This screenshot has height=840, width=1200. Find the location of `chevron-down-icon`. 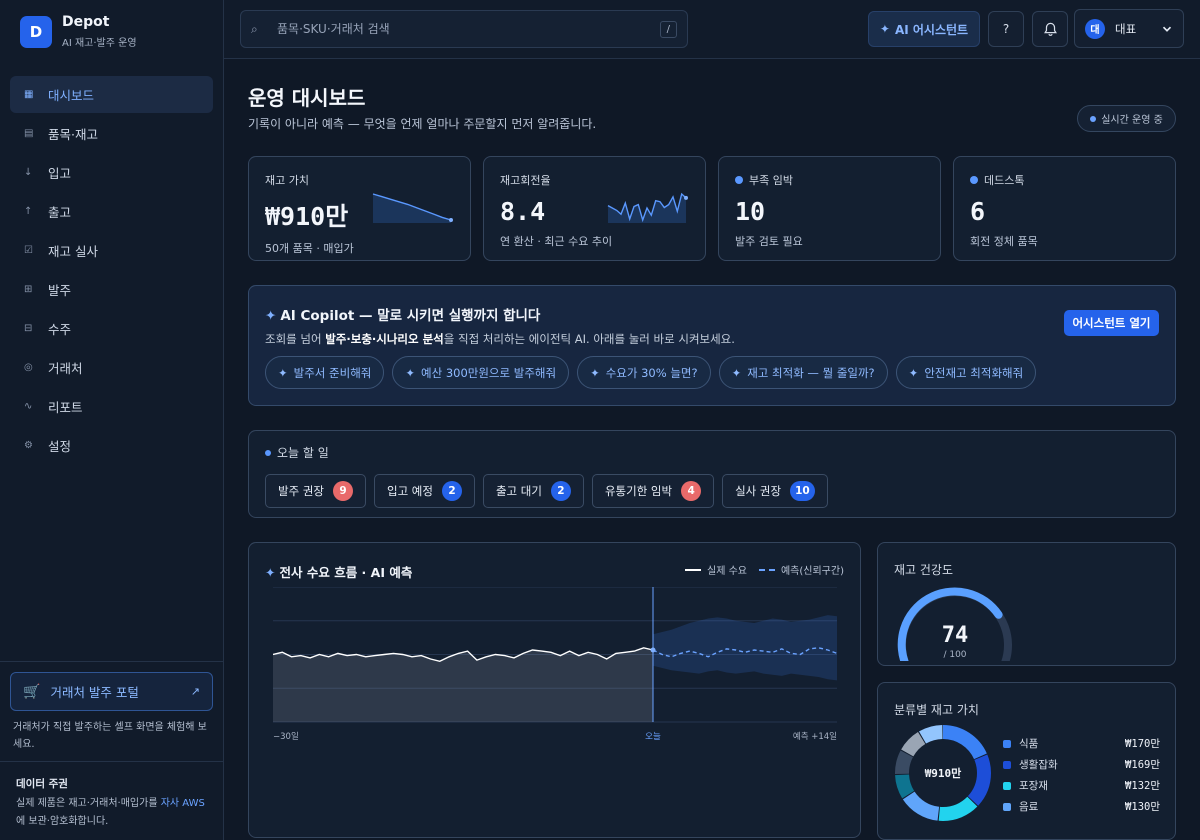

chevron-down-icon is located at coordinates (1167, 29).